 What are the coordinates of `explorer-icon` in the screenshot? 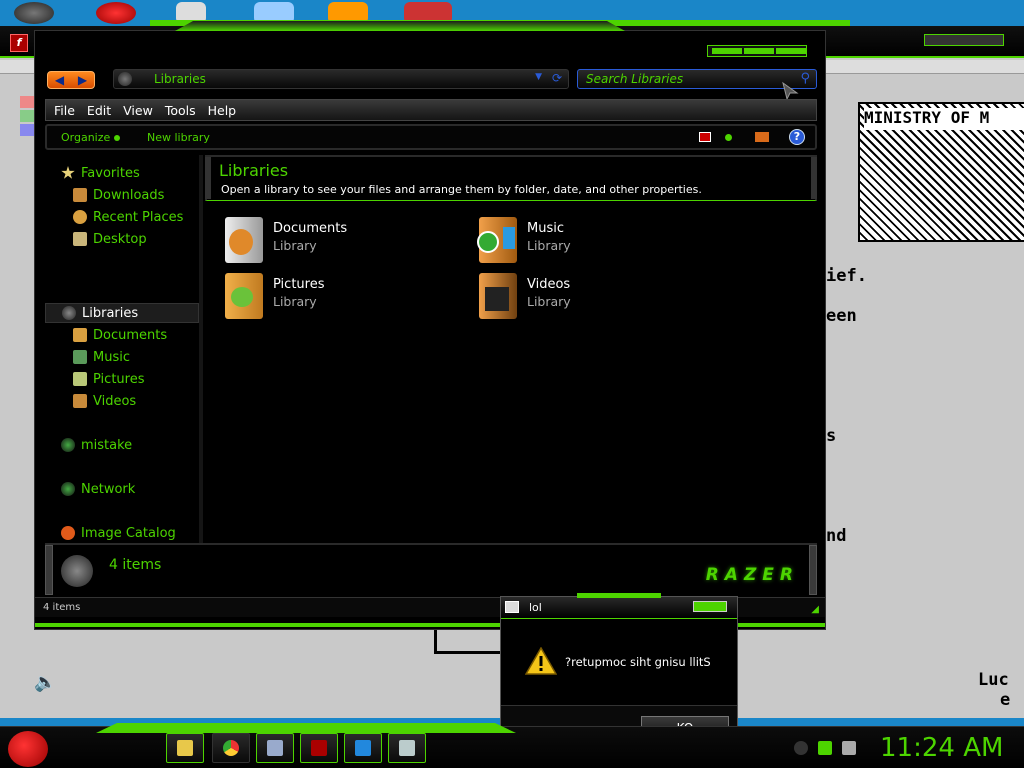 It's located at (185, 748).